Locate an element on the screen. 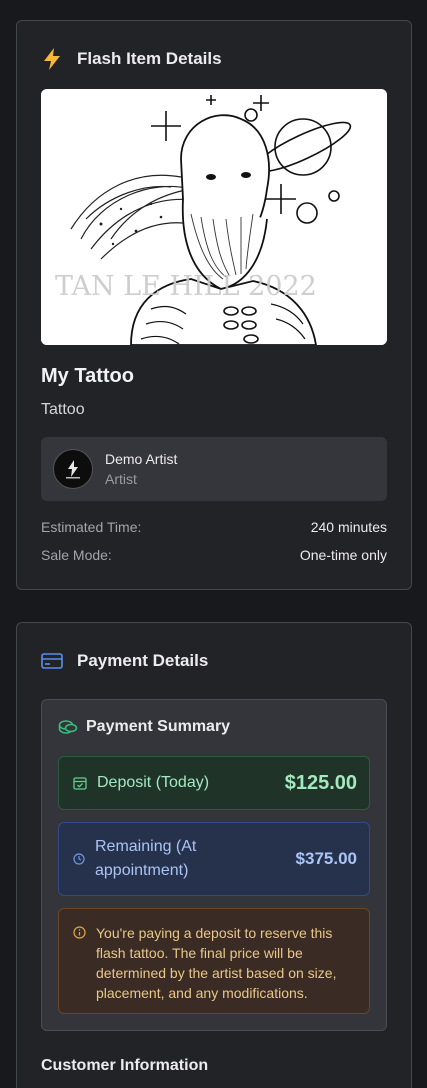 Image resolution: width=427 pixels, height=1088 pixels. image-watermark: TAN LE HILL 2022 is located at coordinates (186, 286).